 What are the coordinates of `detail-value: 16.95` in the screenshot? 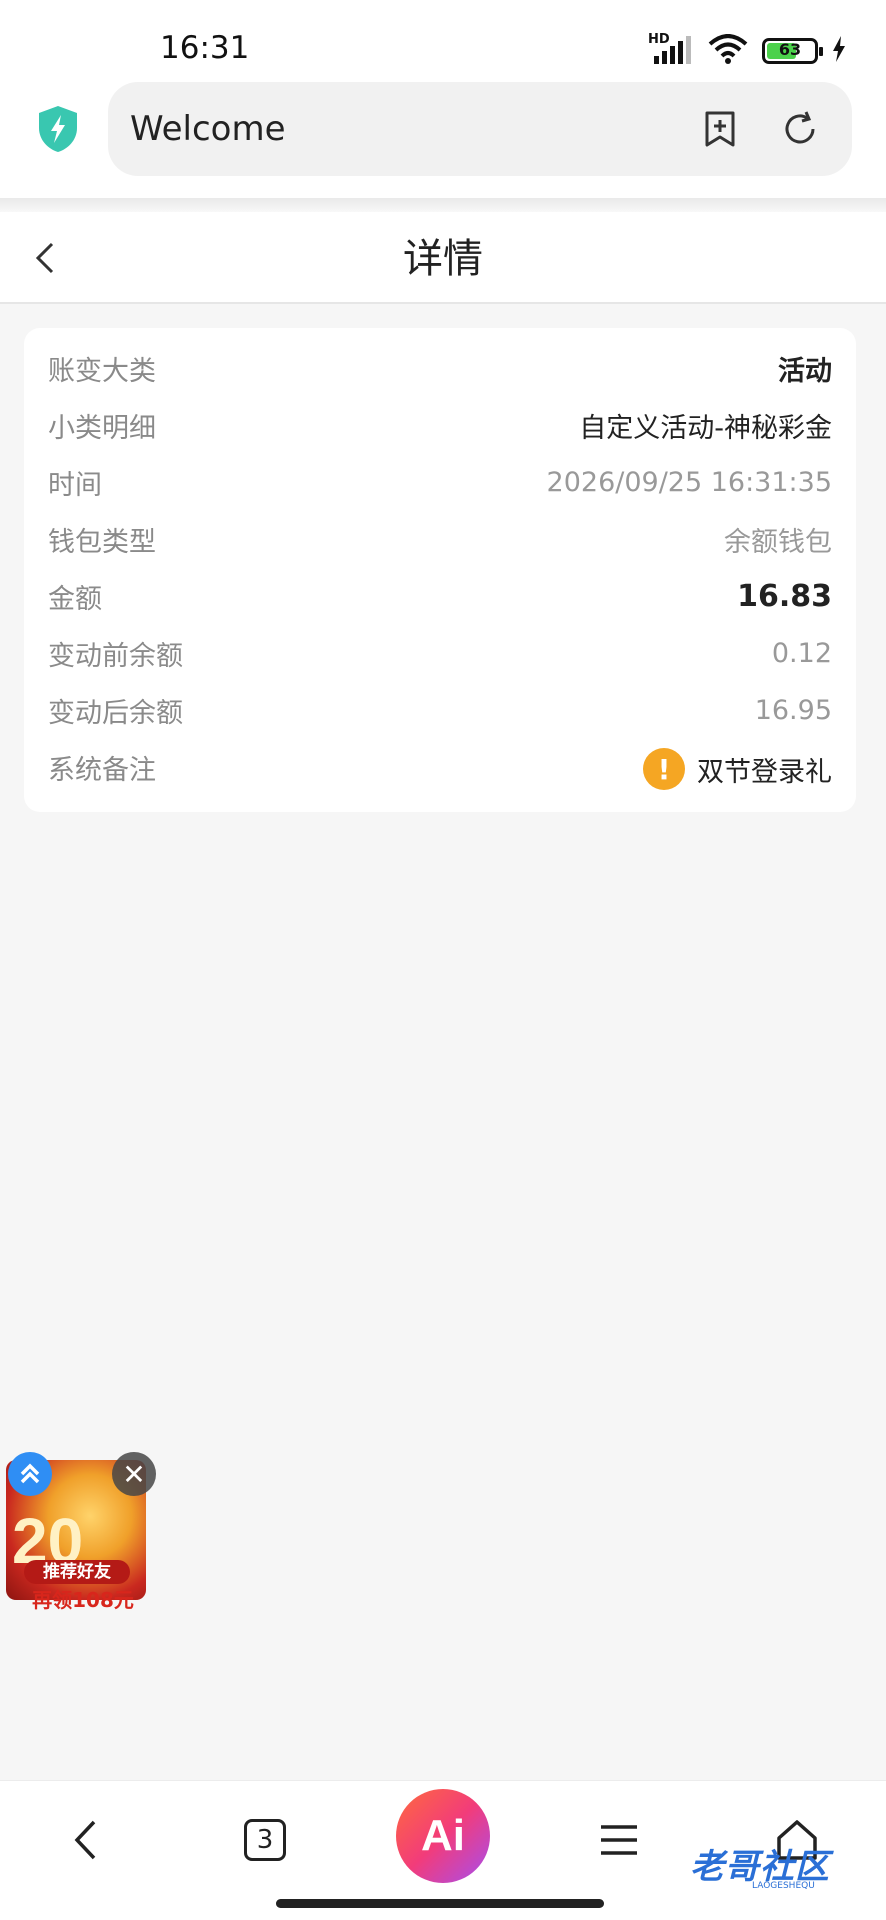 It's located at (793, 710).